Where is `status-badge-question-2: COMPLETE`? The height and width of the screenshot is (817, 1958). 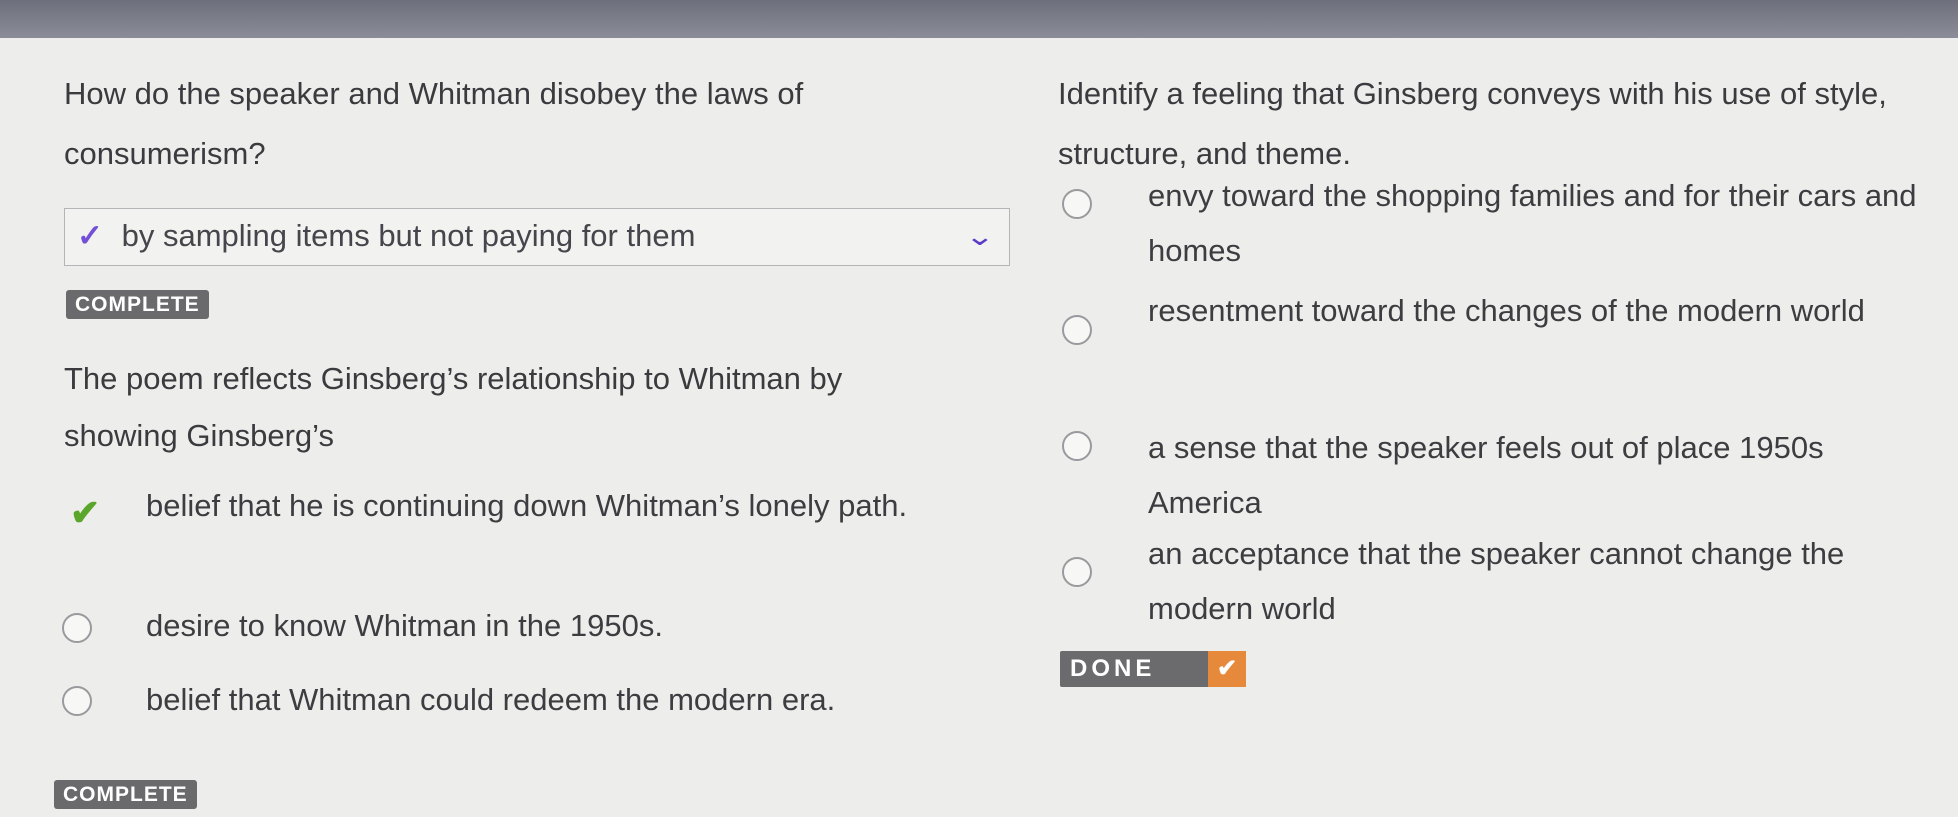
status-badge-question-2: COMPLETE is located at coordinates (125, 794).